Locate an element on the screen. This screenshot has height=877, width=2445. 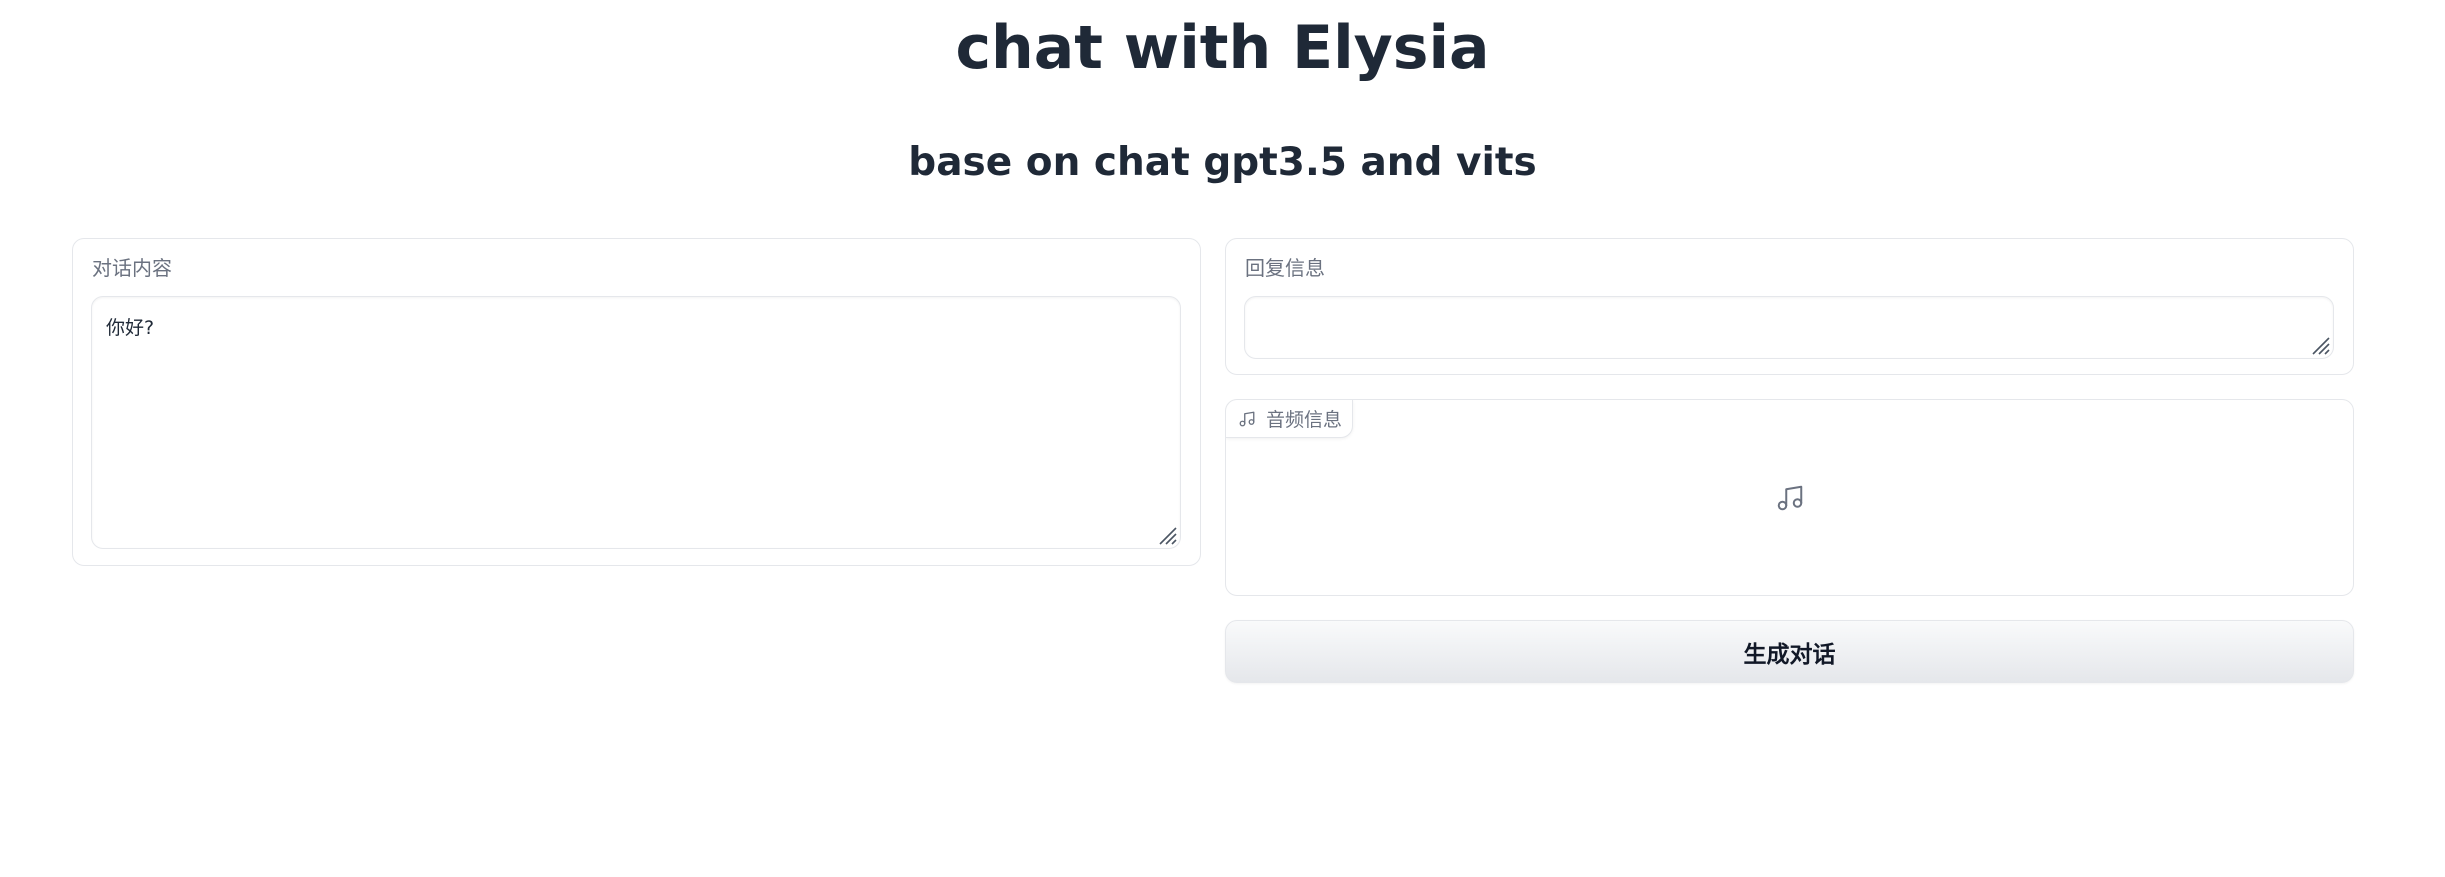
reply-panel: 回复信息 is located at coordinates (1789, 306).